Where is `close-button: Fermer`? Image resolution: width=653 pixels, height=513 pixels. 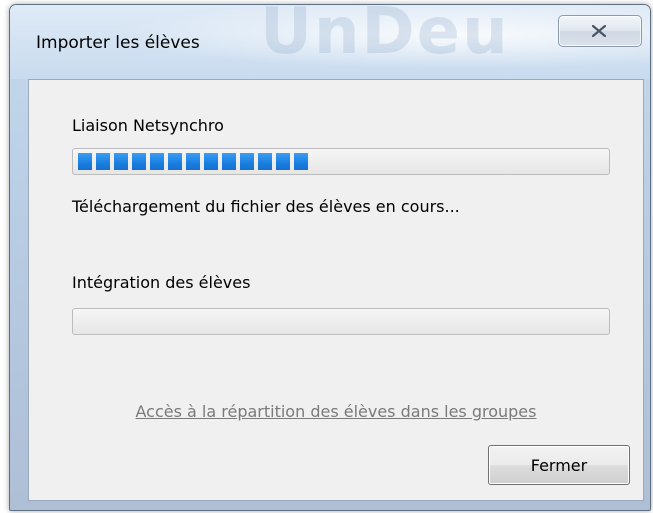
close-button: Fermer is located at coordinates (559, 465).